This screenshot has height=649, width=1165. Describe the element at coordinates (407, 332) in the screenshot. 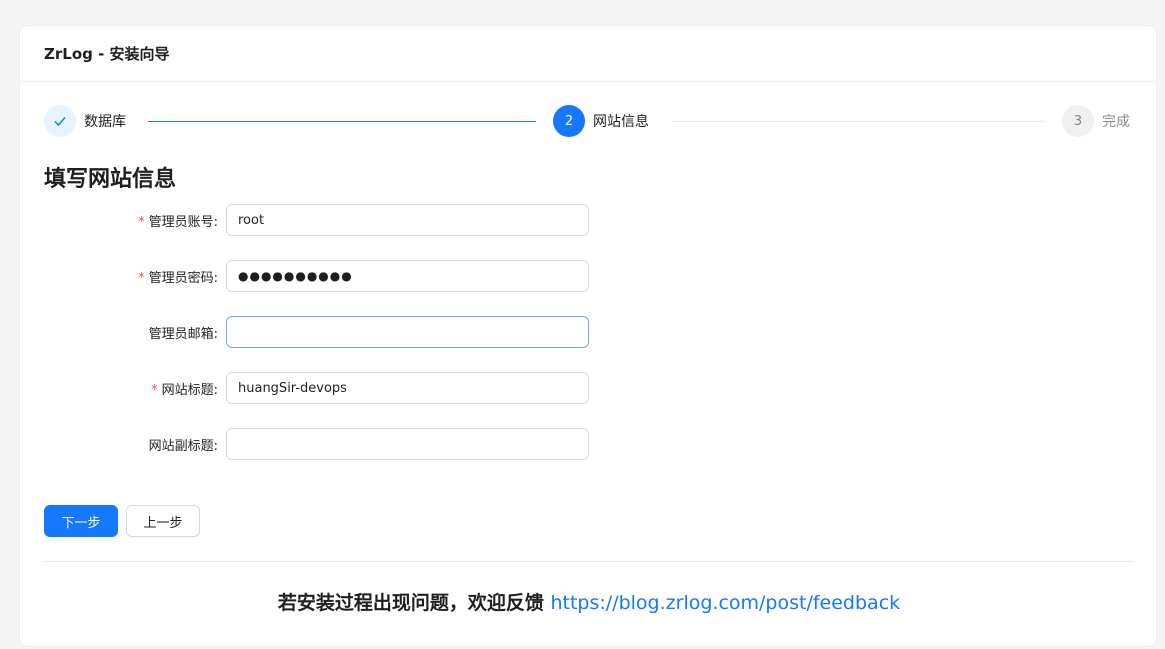

I see `admin-email-input` at that location.